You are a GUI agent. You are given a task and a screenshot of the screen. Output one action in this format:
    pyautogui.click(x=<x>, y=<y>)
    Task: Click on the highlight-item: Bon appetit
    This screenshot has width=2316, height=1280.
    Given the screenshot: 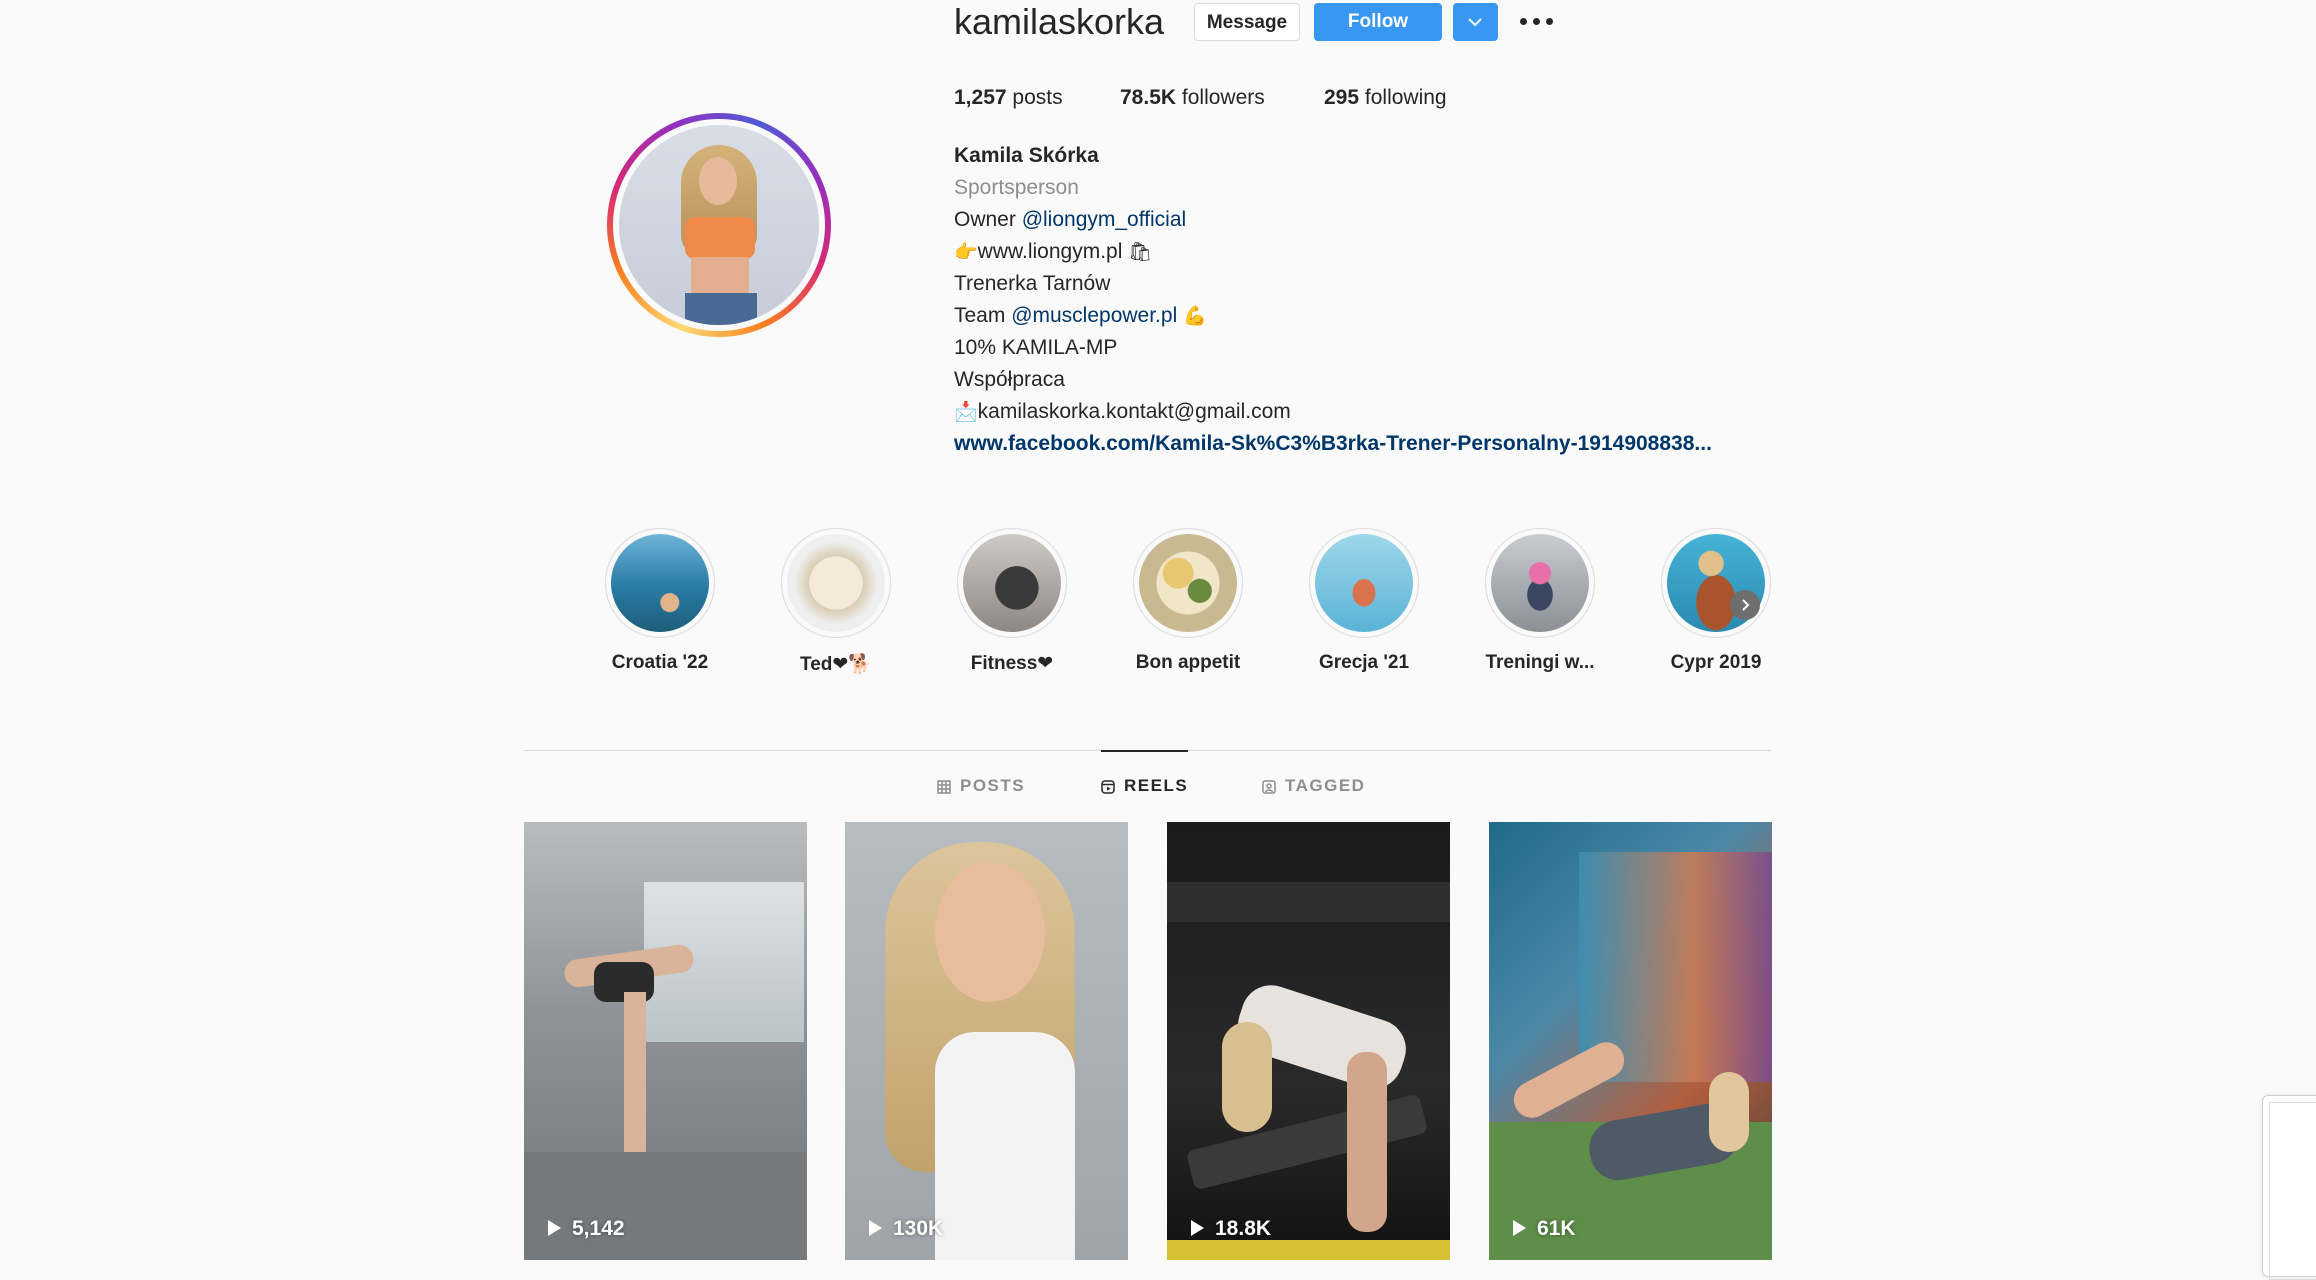 What is the action you would take?
    pyautogui.click(x=1188, y=604)
    